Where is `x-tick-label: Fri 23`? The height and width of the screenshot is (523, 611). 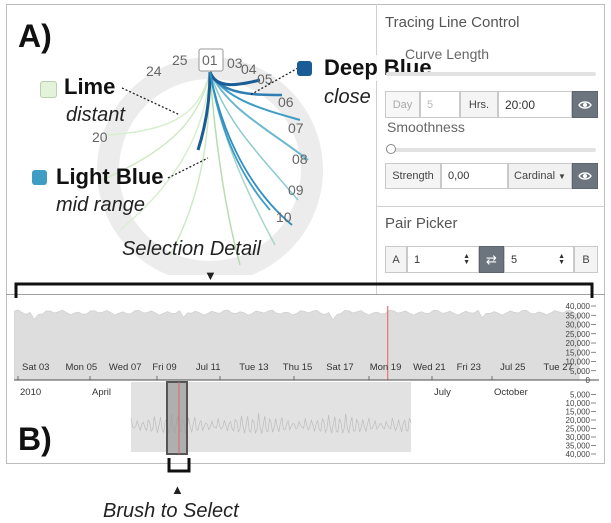
x-tick-label: Fri 23 is located at coordinates (469, 367).